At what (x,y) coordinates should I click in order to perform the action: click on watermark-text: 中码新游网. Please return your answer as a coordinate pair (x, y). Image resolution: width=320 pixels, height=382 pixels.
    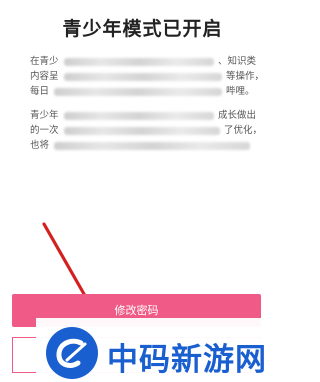
    Looking at the image, I should click on (187, 360).